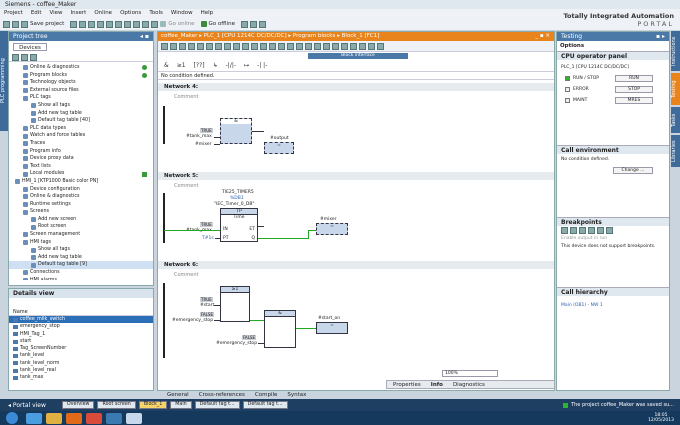 The height and width of the screenshot is (425, 680). I want to click on split-editor-icon, so click(253, 24).